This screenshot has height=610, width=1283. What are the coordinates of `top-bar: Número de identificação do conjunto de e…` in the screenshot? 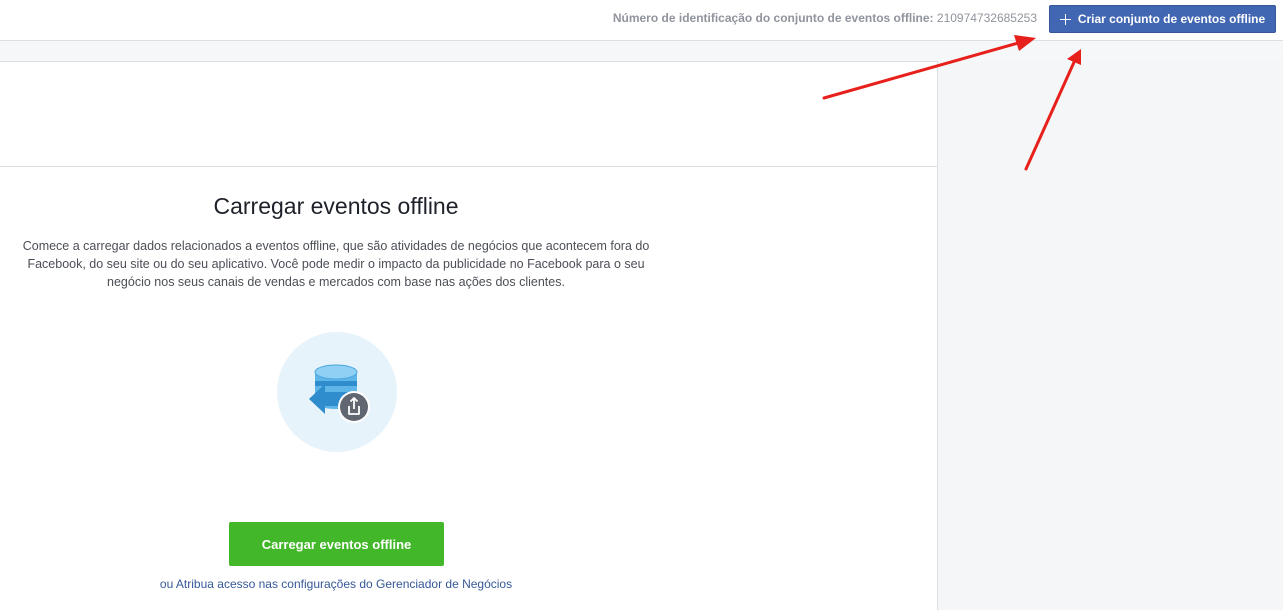 It's located at (641, 20).